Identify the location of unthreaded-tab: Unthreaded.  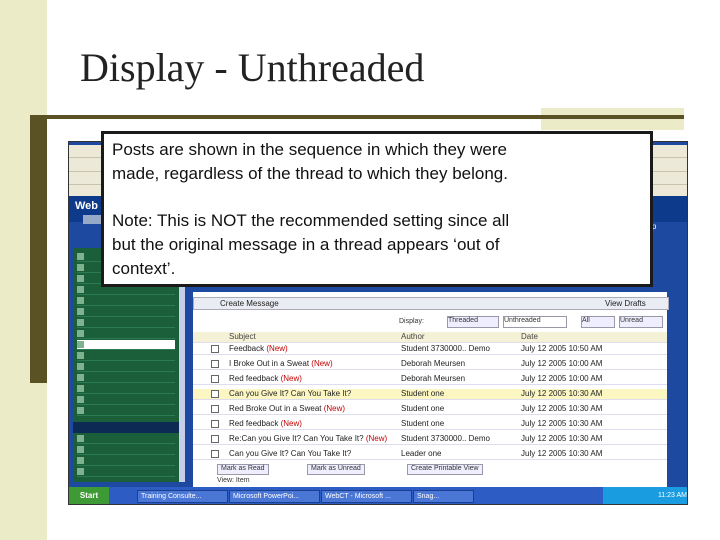
(535, 322).